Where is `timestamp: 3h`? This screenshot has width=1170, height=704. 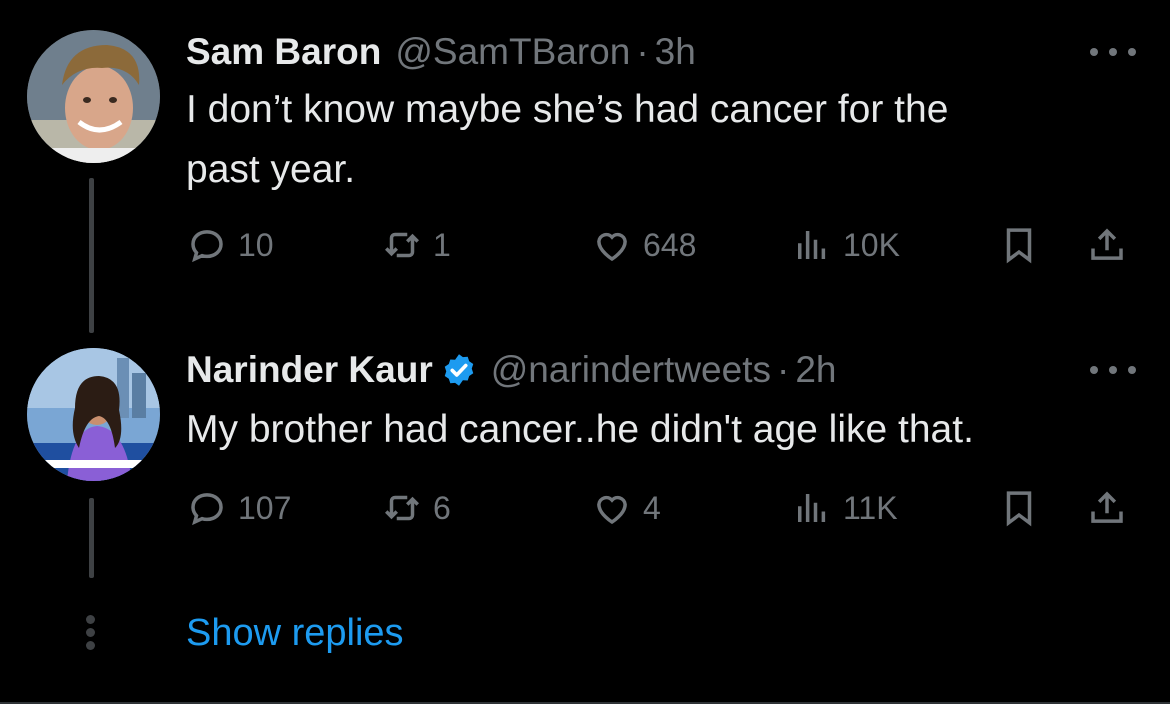
timestamp: 3h is located at coordinates (675, 52).